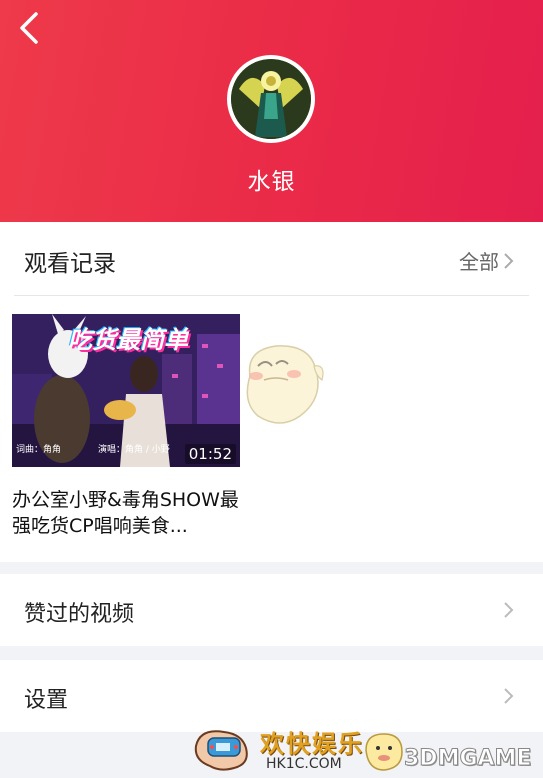 This screenshot has height=778, width=543. Describe the element at coordinates (479, 262) in the screenshot. I see `view-all-label: 全部` at that location.